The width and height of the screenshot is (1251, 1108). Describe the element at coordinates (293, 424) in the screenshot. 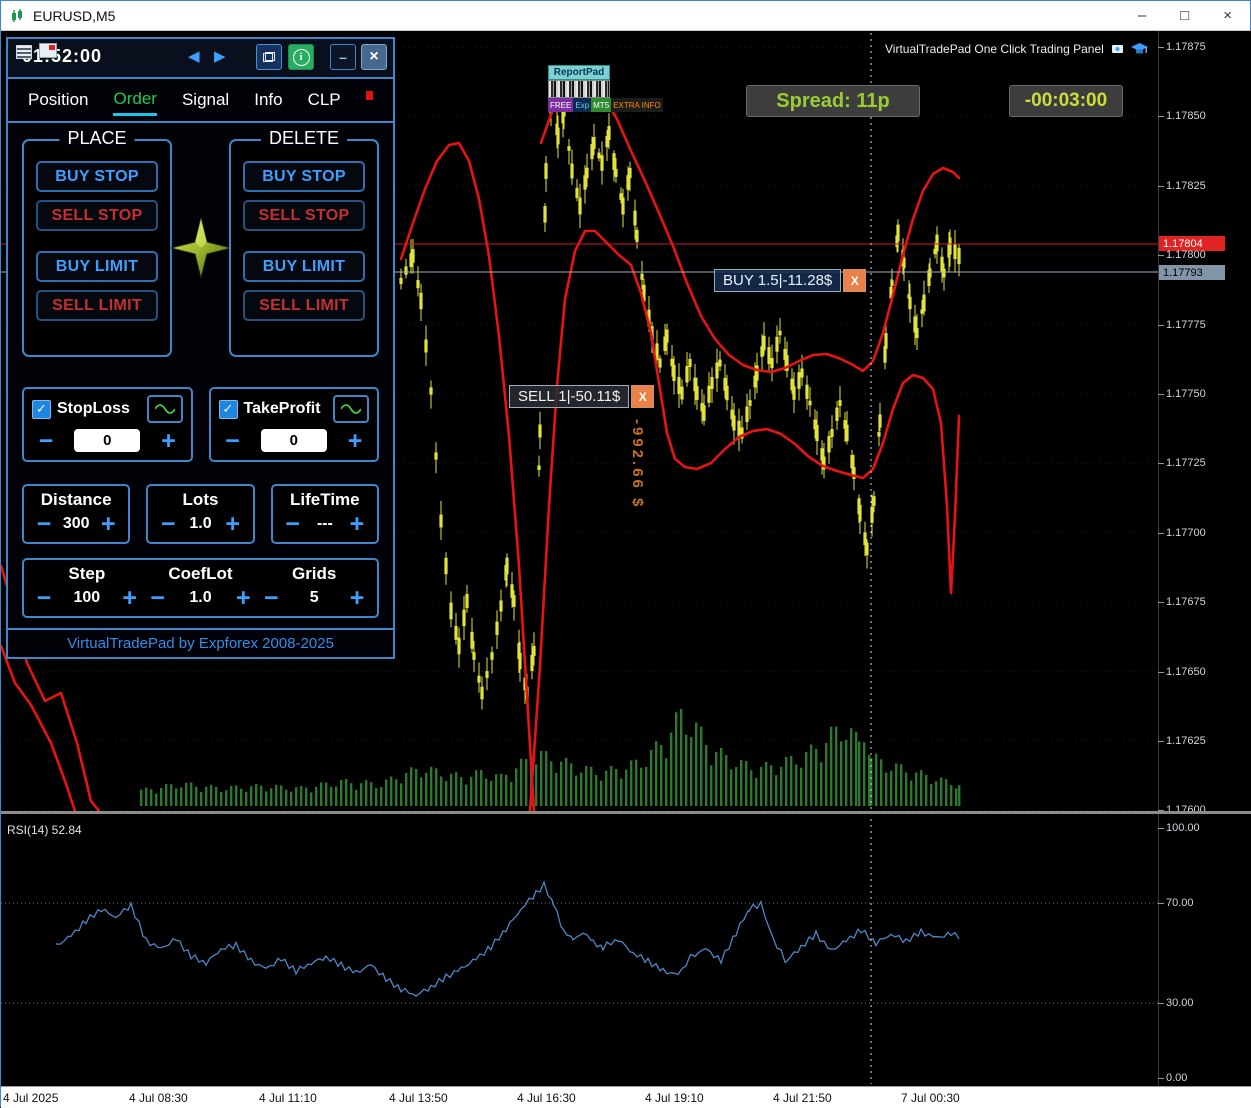

I see `takeprofit-group: ✓ TakeProfit − 0 +` at that location.